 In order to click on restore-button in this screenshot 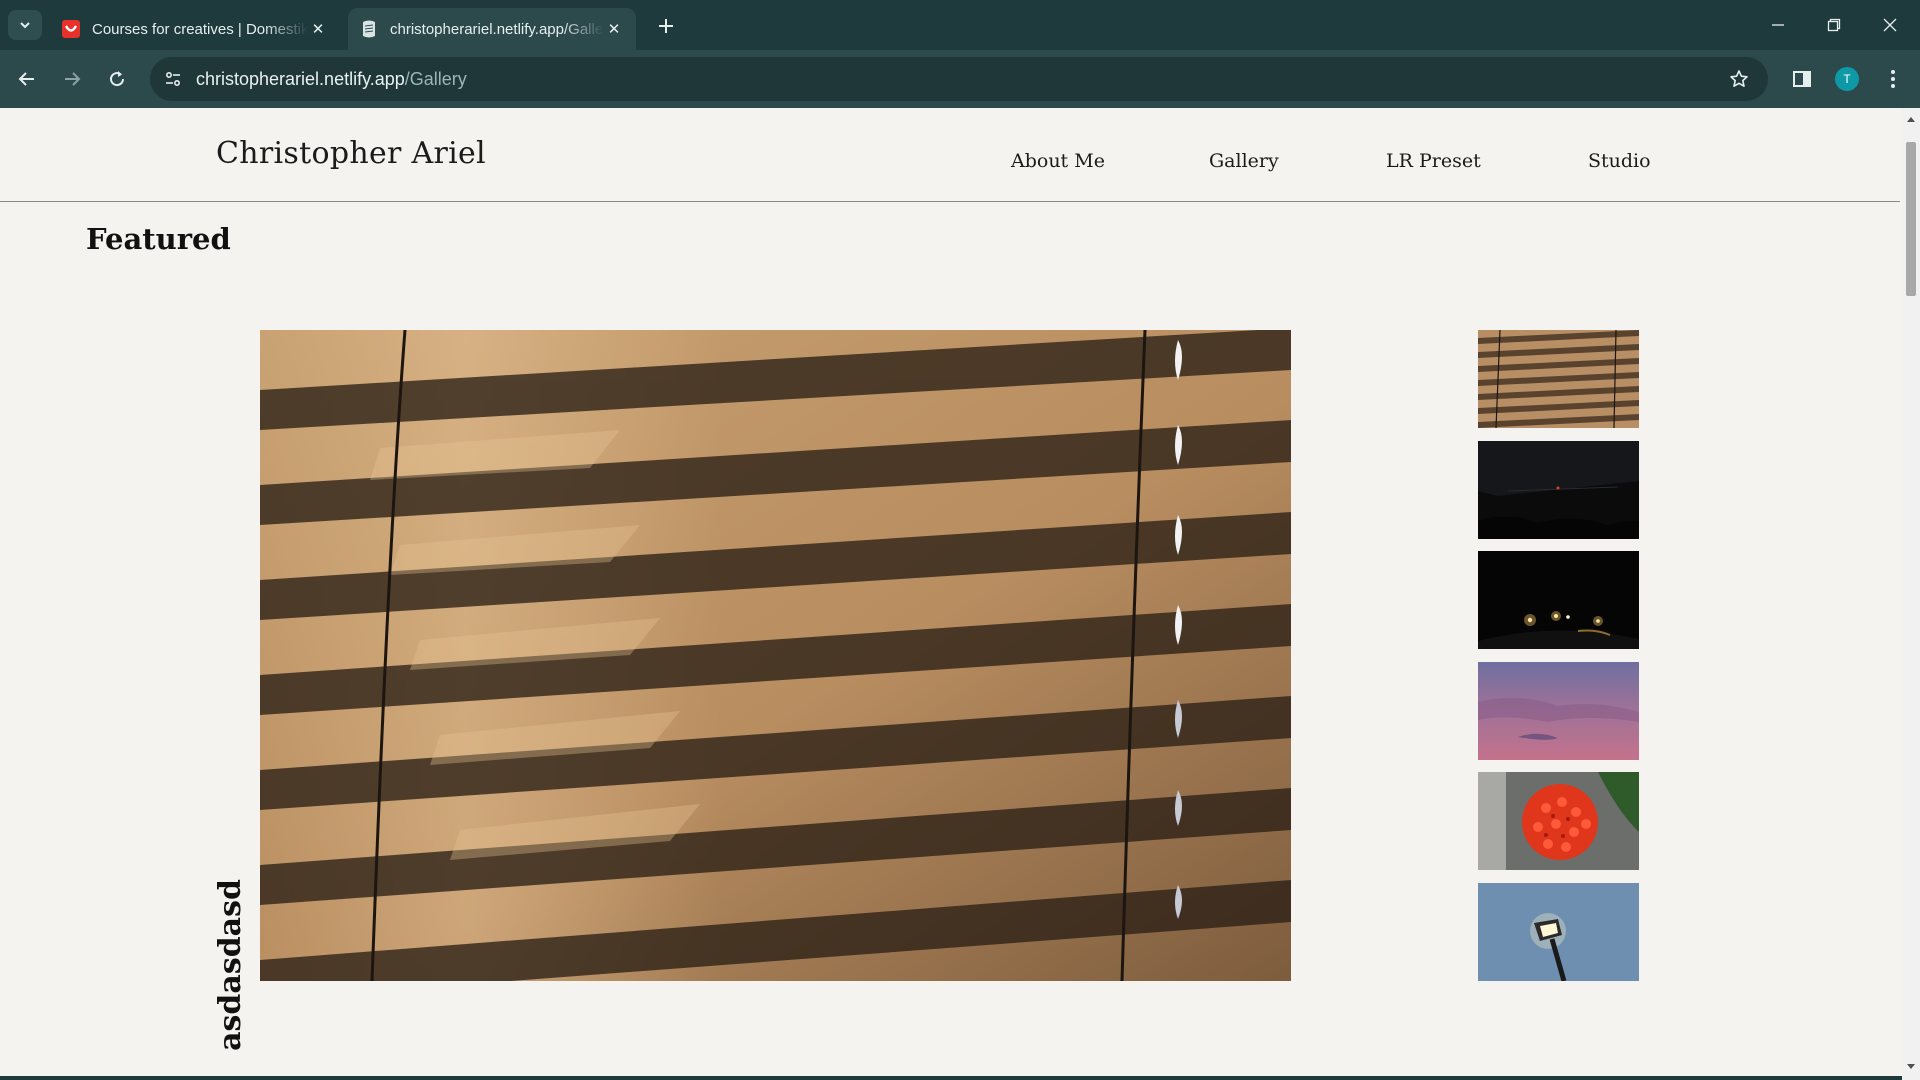, I will do `click(1834, 25)`.